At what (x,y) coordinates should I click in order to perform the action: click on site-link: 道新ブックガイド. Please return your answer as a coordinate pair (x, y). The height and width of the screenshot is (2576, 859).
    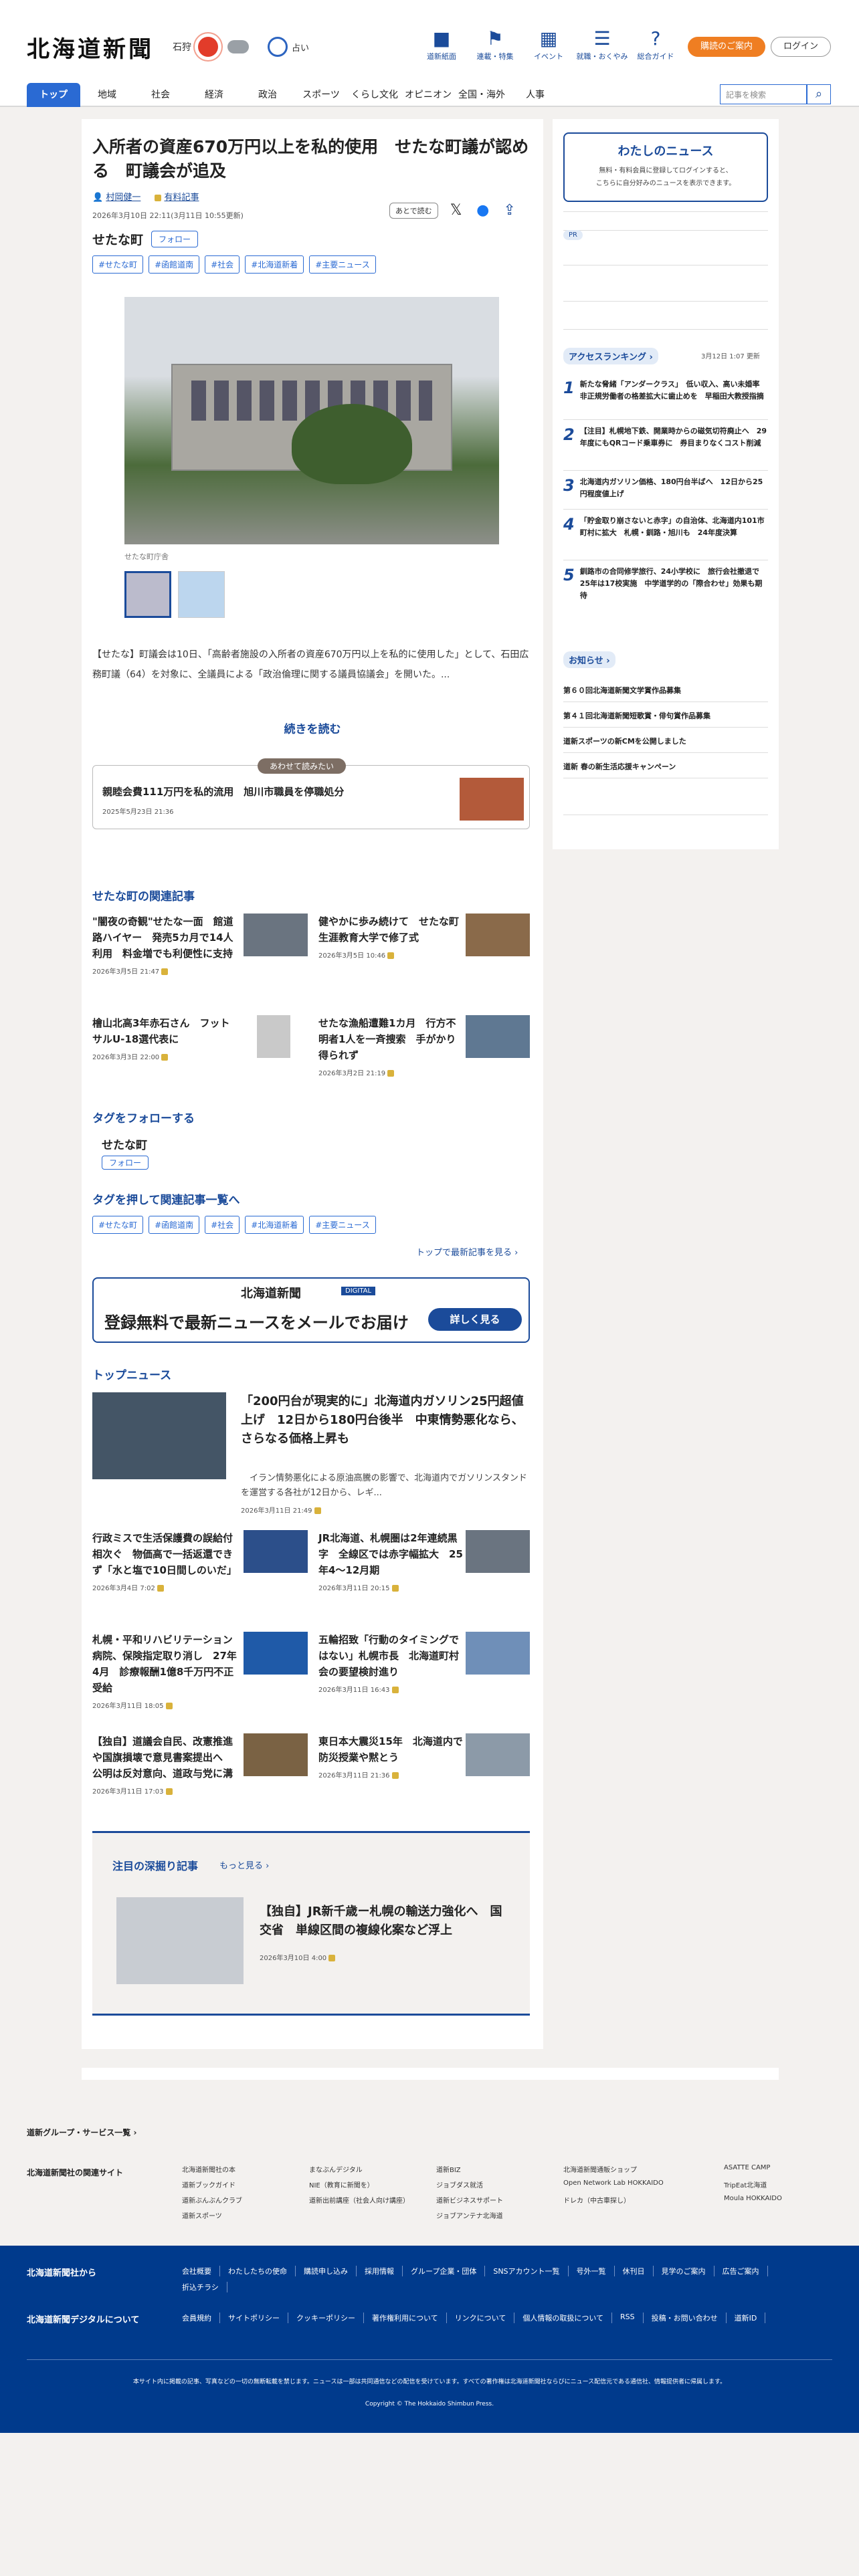
    Looking at the image, I should click on (245, 2184).